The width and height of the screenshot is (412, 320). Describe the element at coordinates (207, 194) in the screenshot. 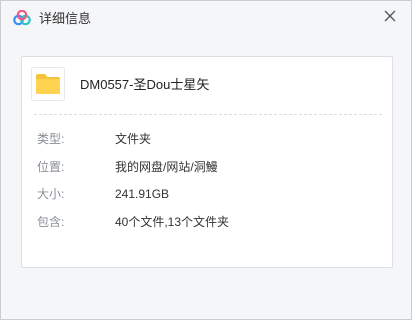

I see `detail-row-size: 大小: 241.91GB` at that location.